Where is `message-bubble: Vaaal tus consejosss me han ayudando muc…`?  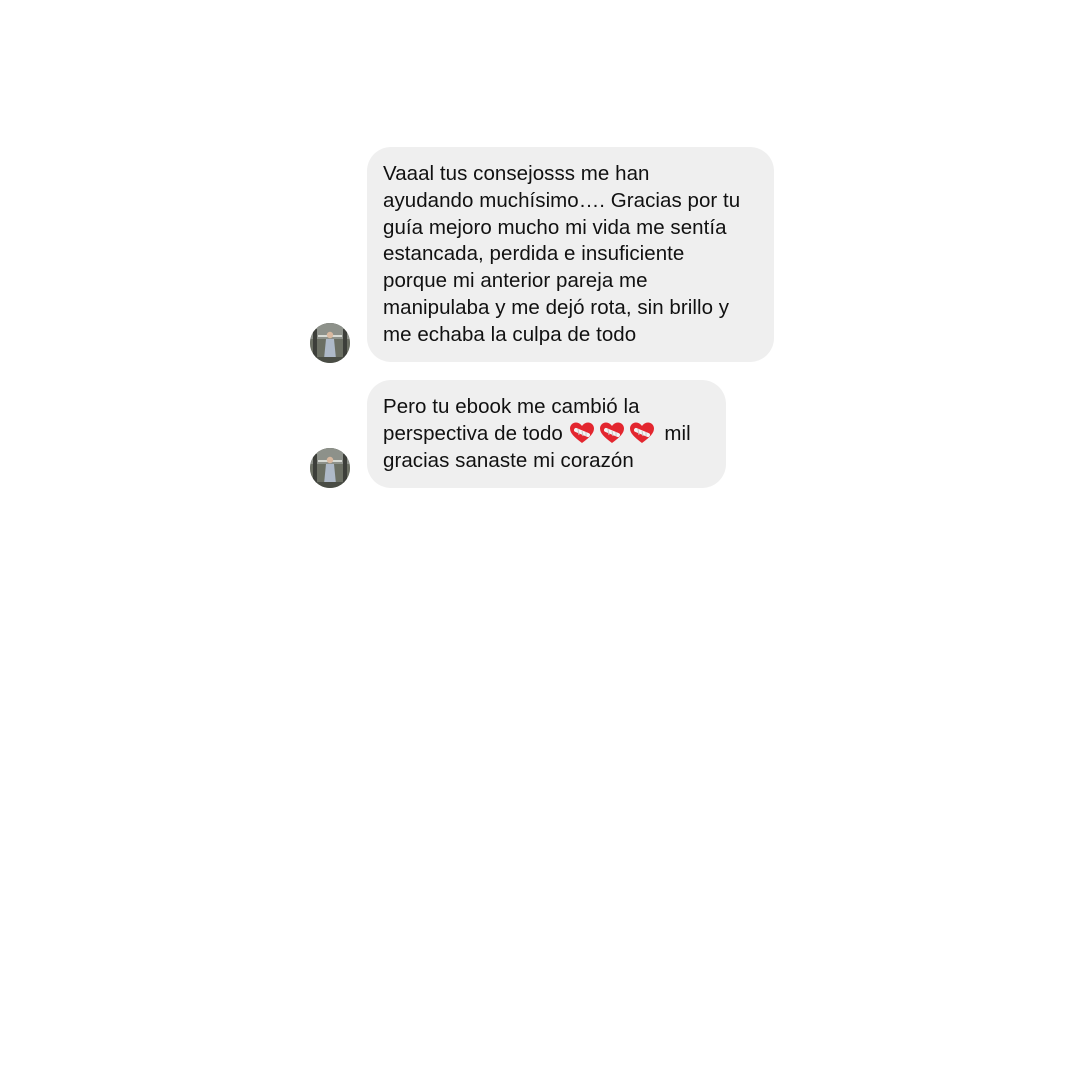 message-bubble: Vaaal tus consejosss me han ayudando muc… is located at coordinates (570, 254).